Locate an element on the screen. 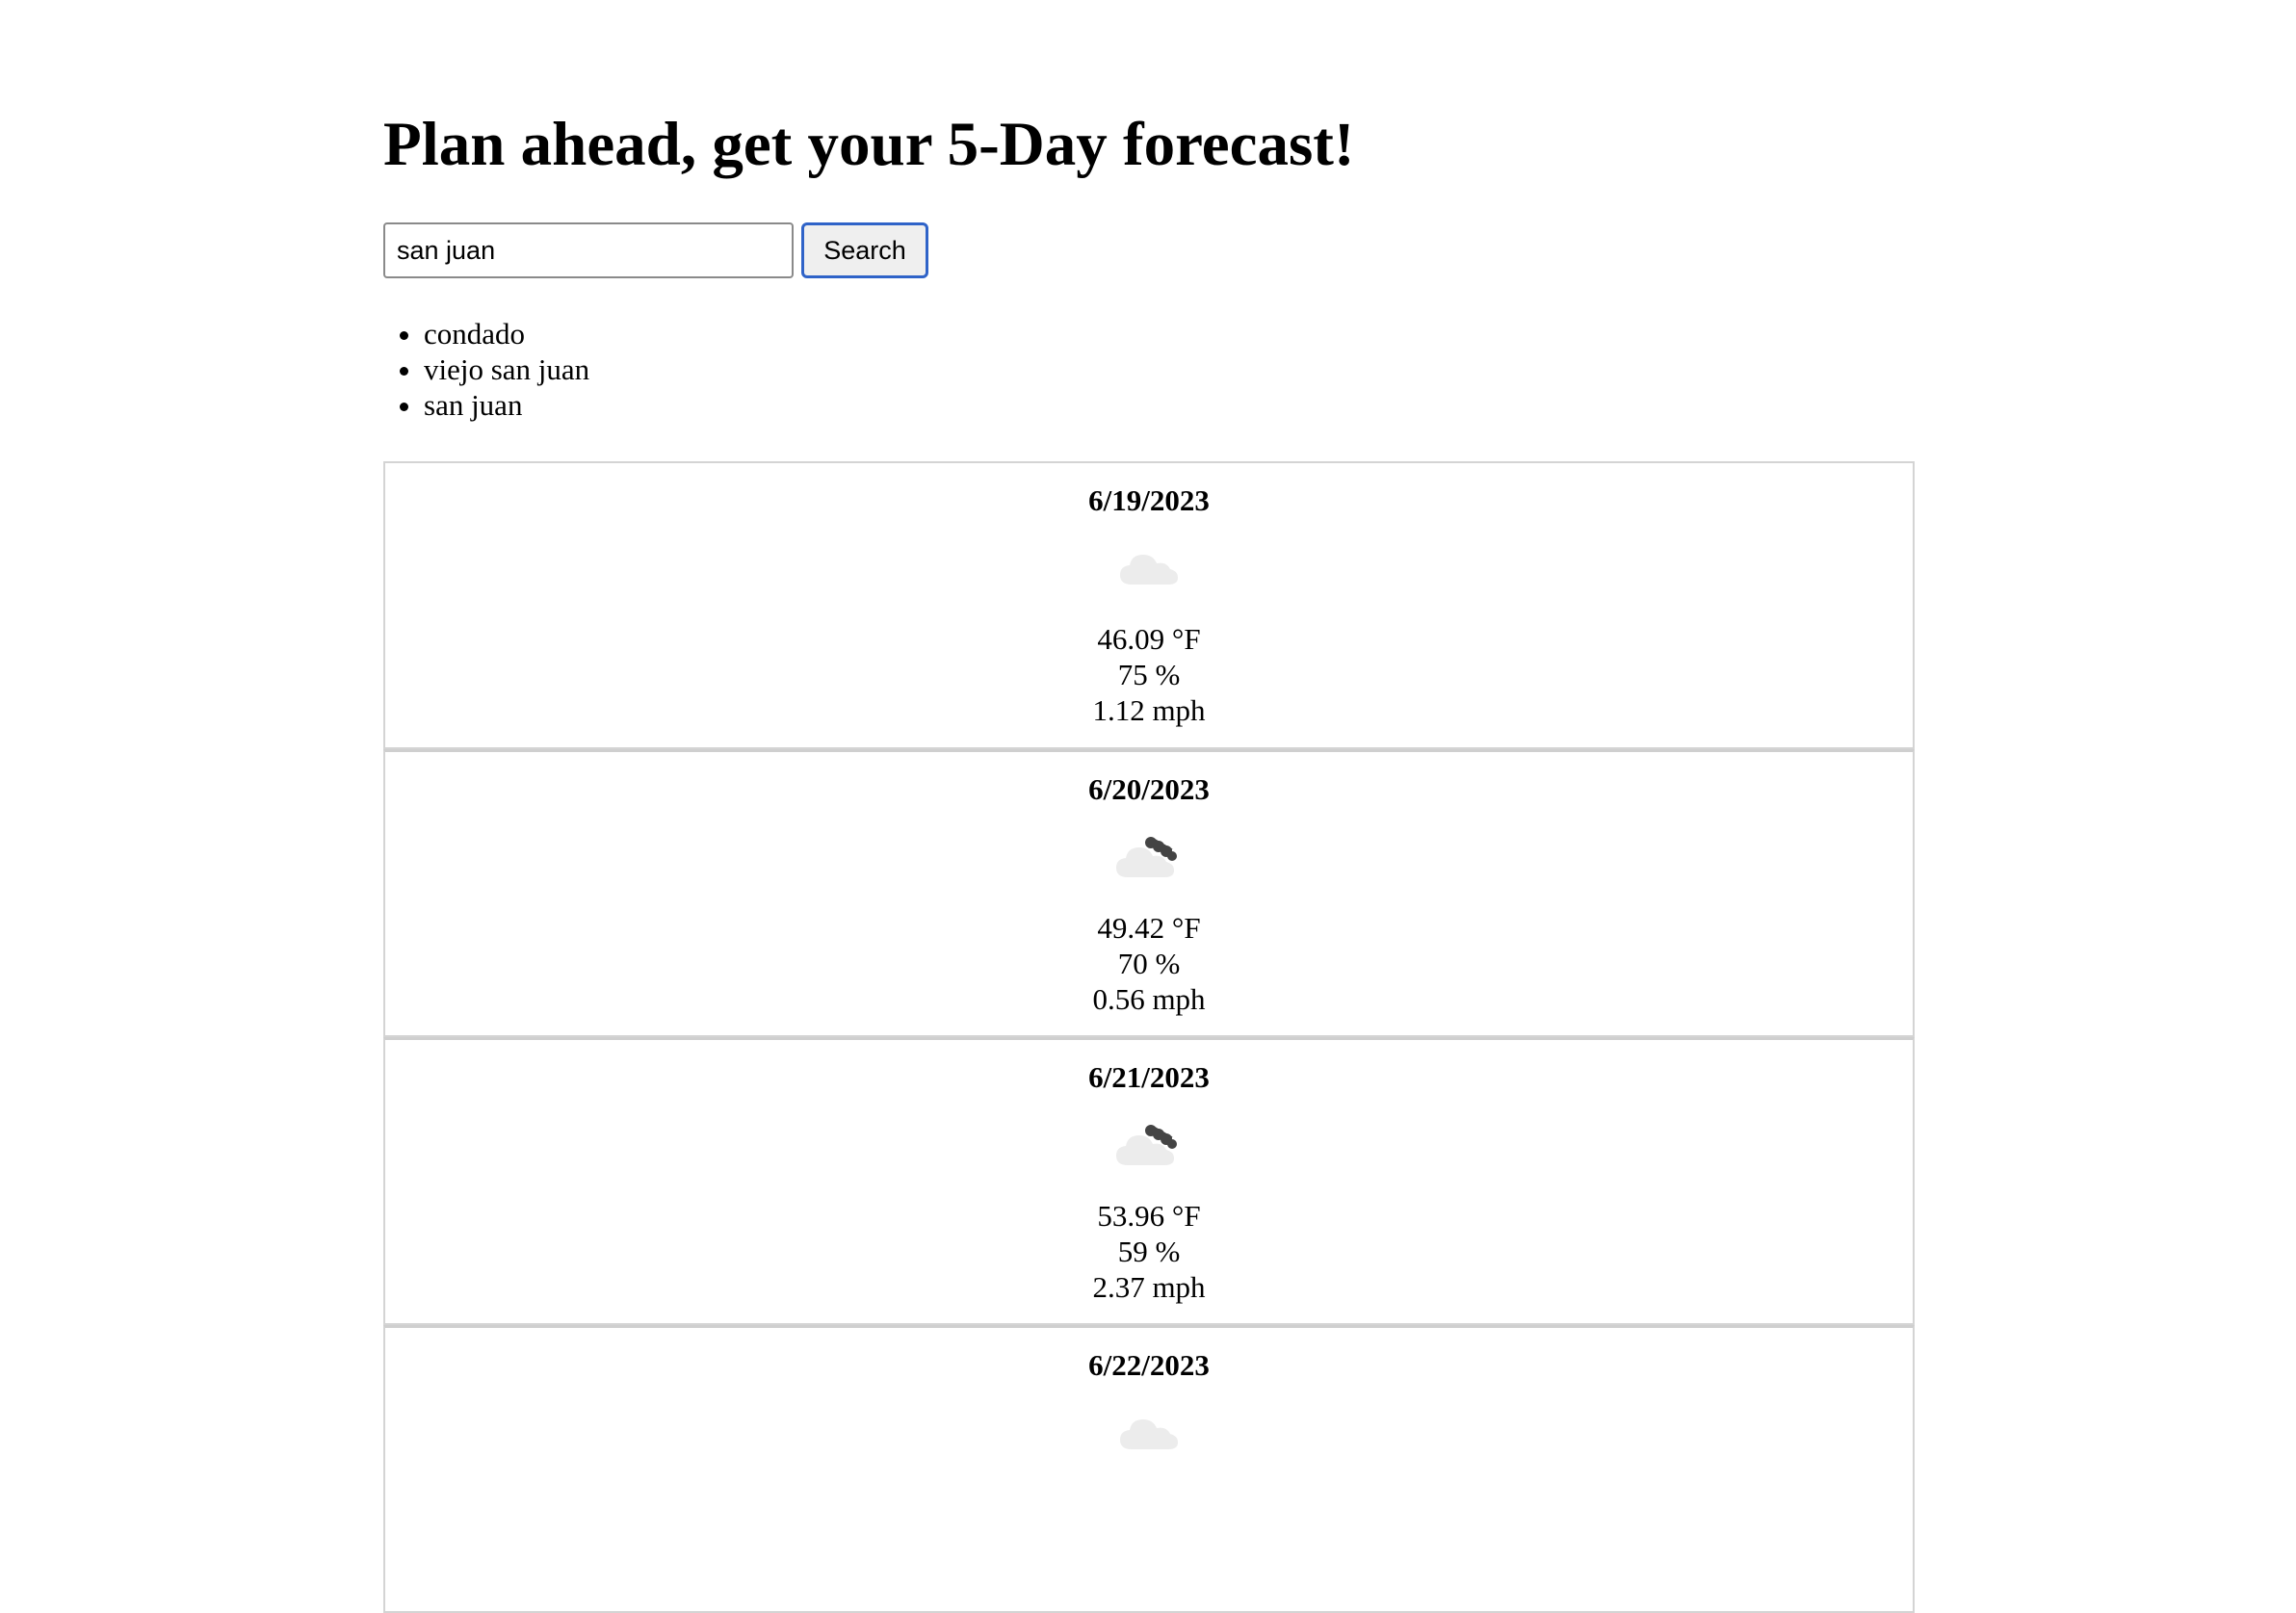  city-search-input is located at coordinates (588, 250).